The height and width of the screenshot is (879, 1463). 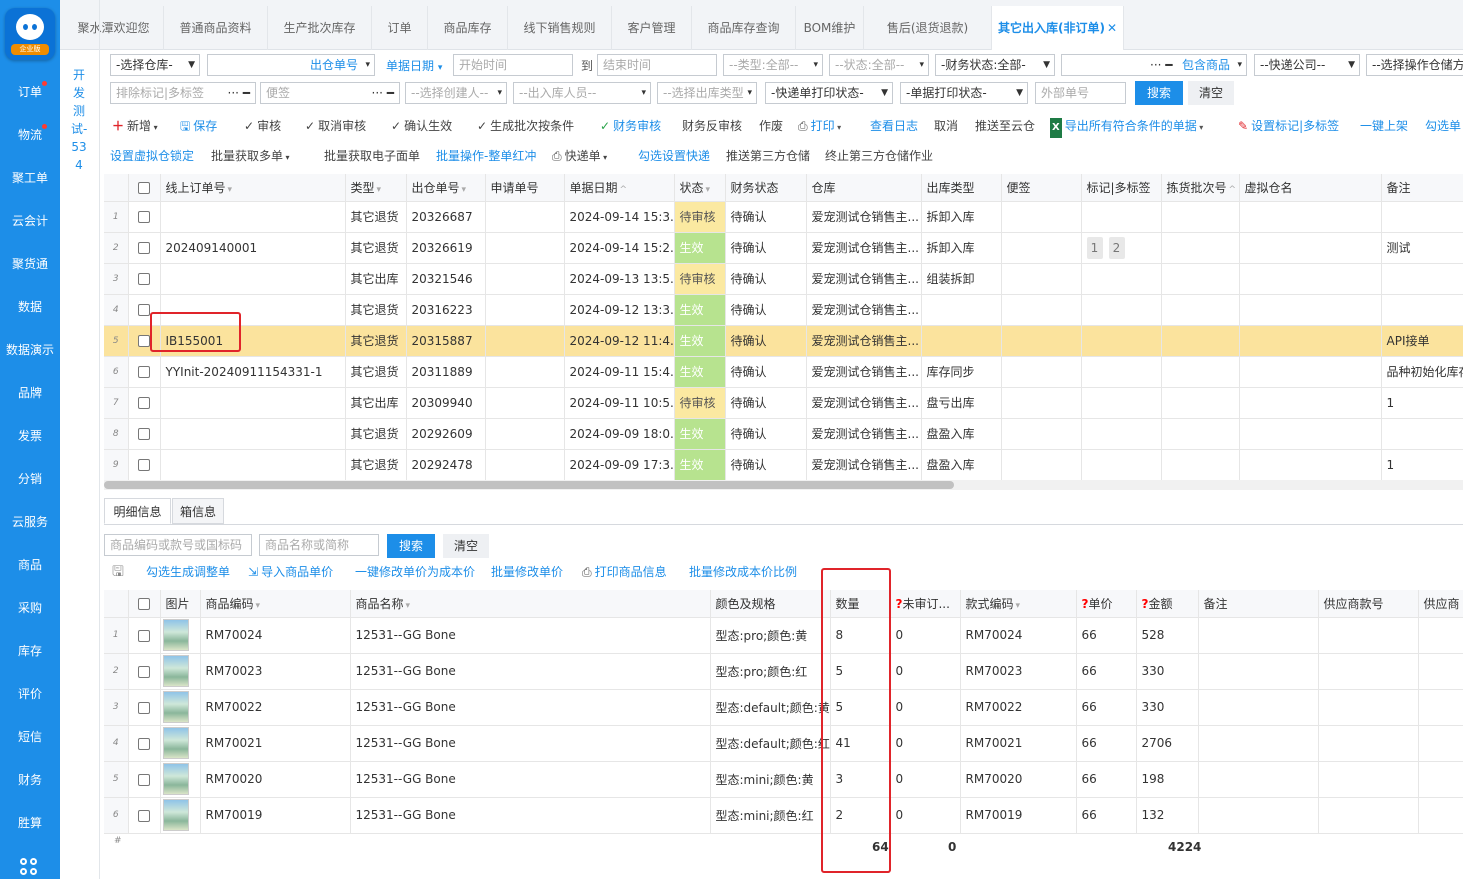 I want to click on tab-detail-info: 明细信息, so click(x=137, y=511).